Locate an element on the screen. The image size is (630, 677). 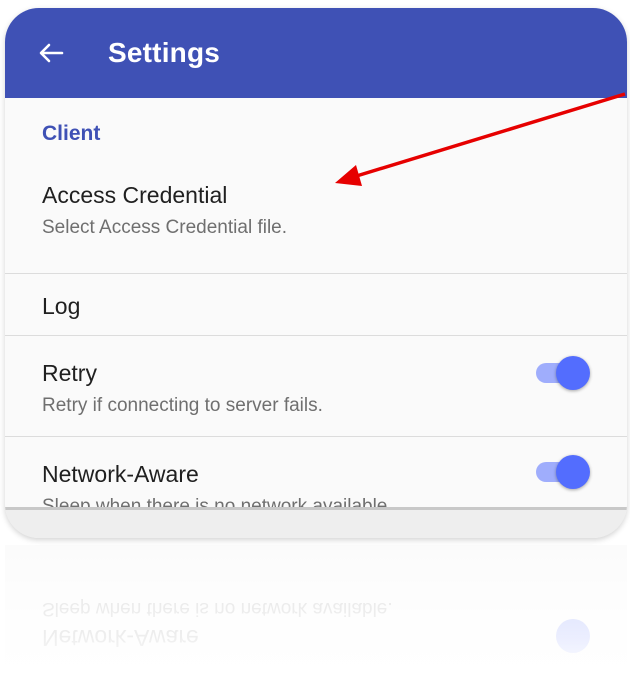
network-aware-toggle is located at coordinates (563, 472).